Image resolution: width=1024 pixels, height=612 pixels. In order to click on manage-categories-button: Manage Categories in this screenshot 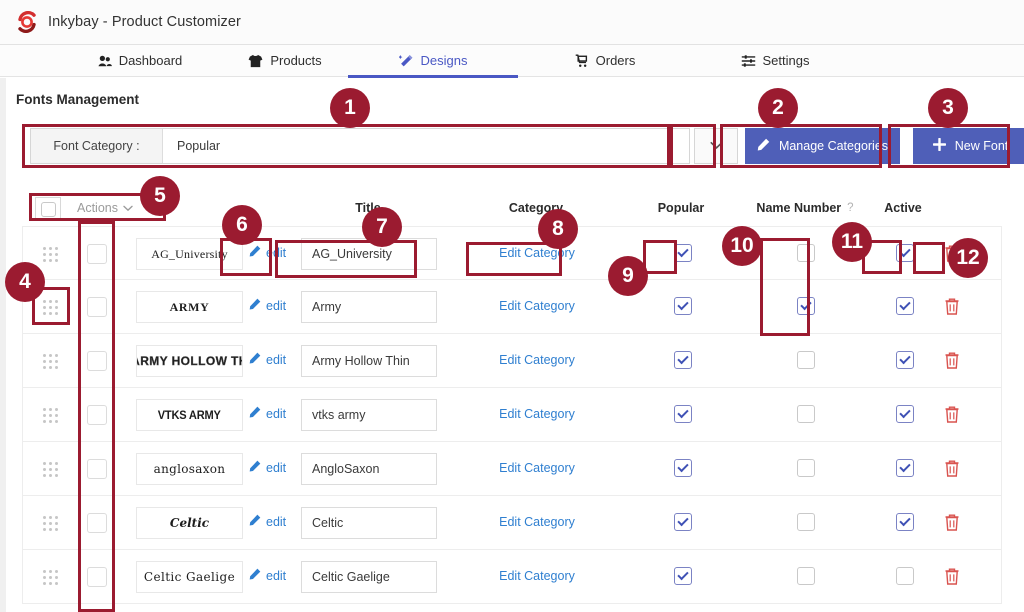, I will do `click(822, 146)`.